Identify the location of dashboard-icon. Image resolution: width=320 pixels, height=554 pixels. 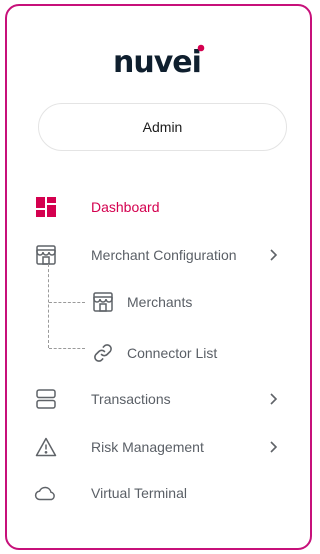
(46, 207).